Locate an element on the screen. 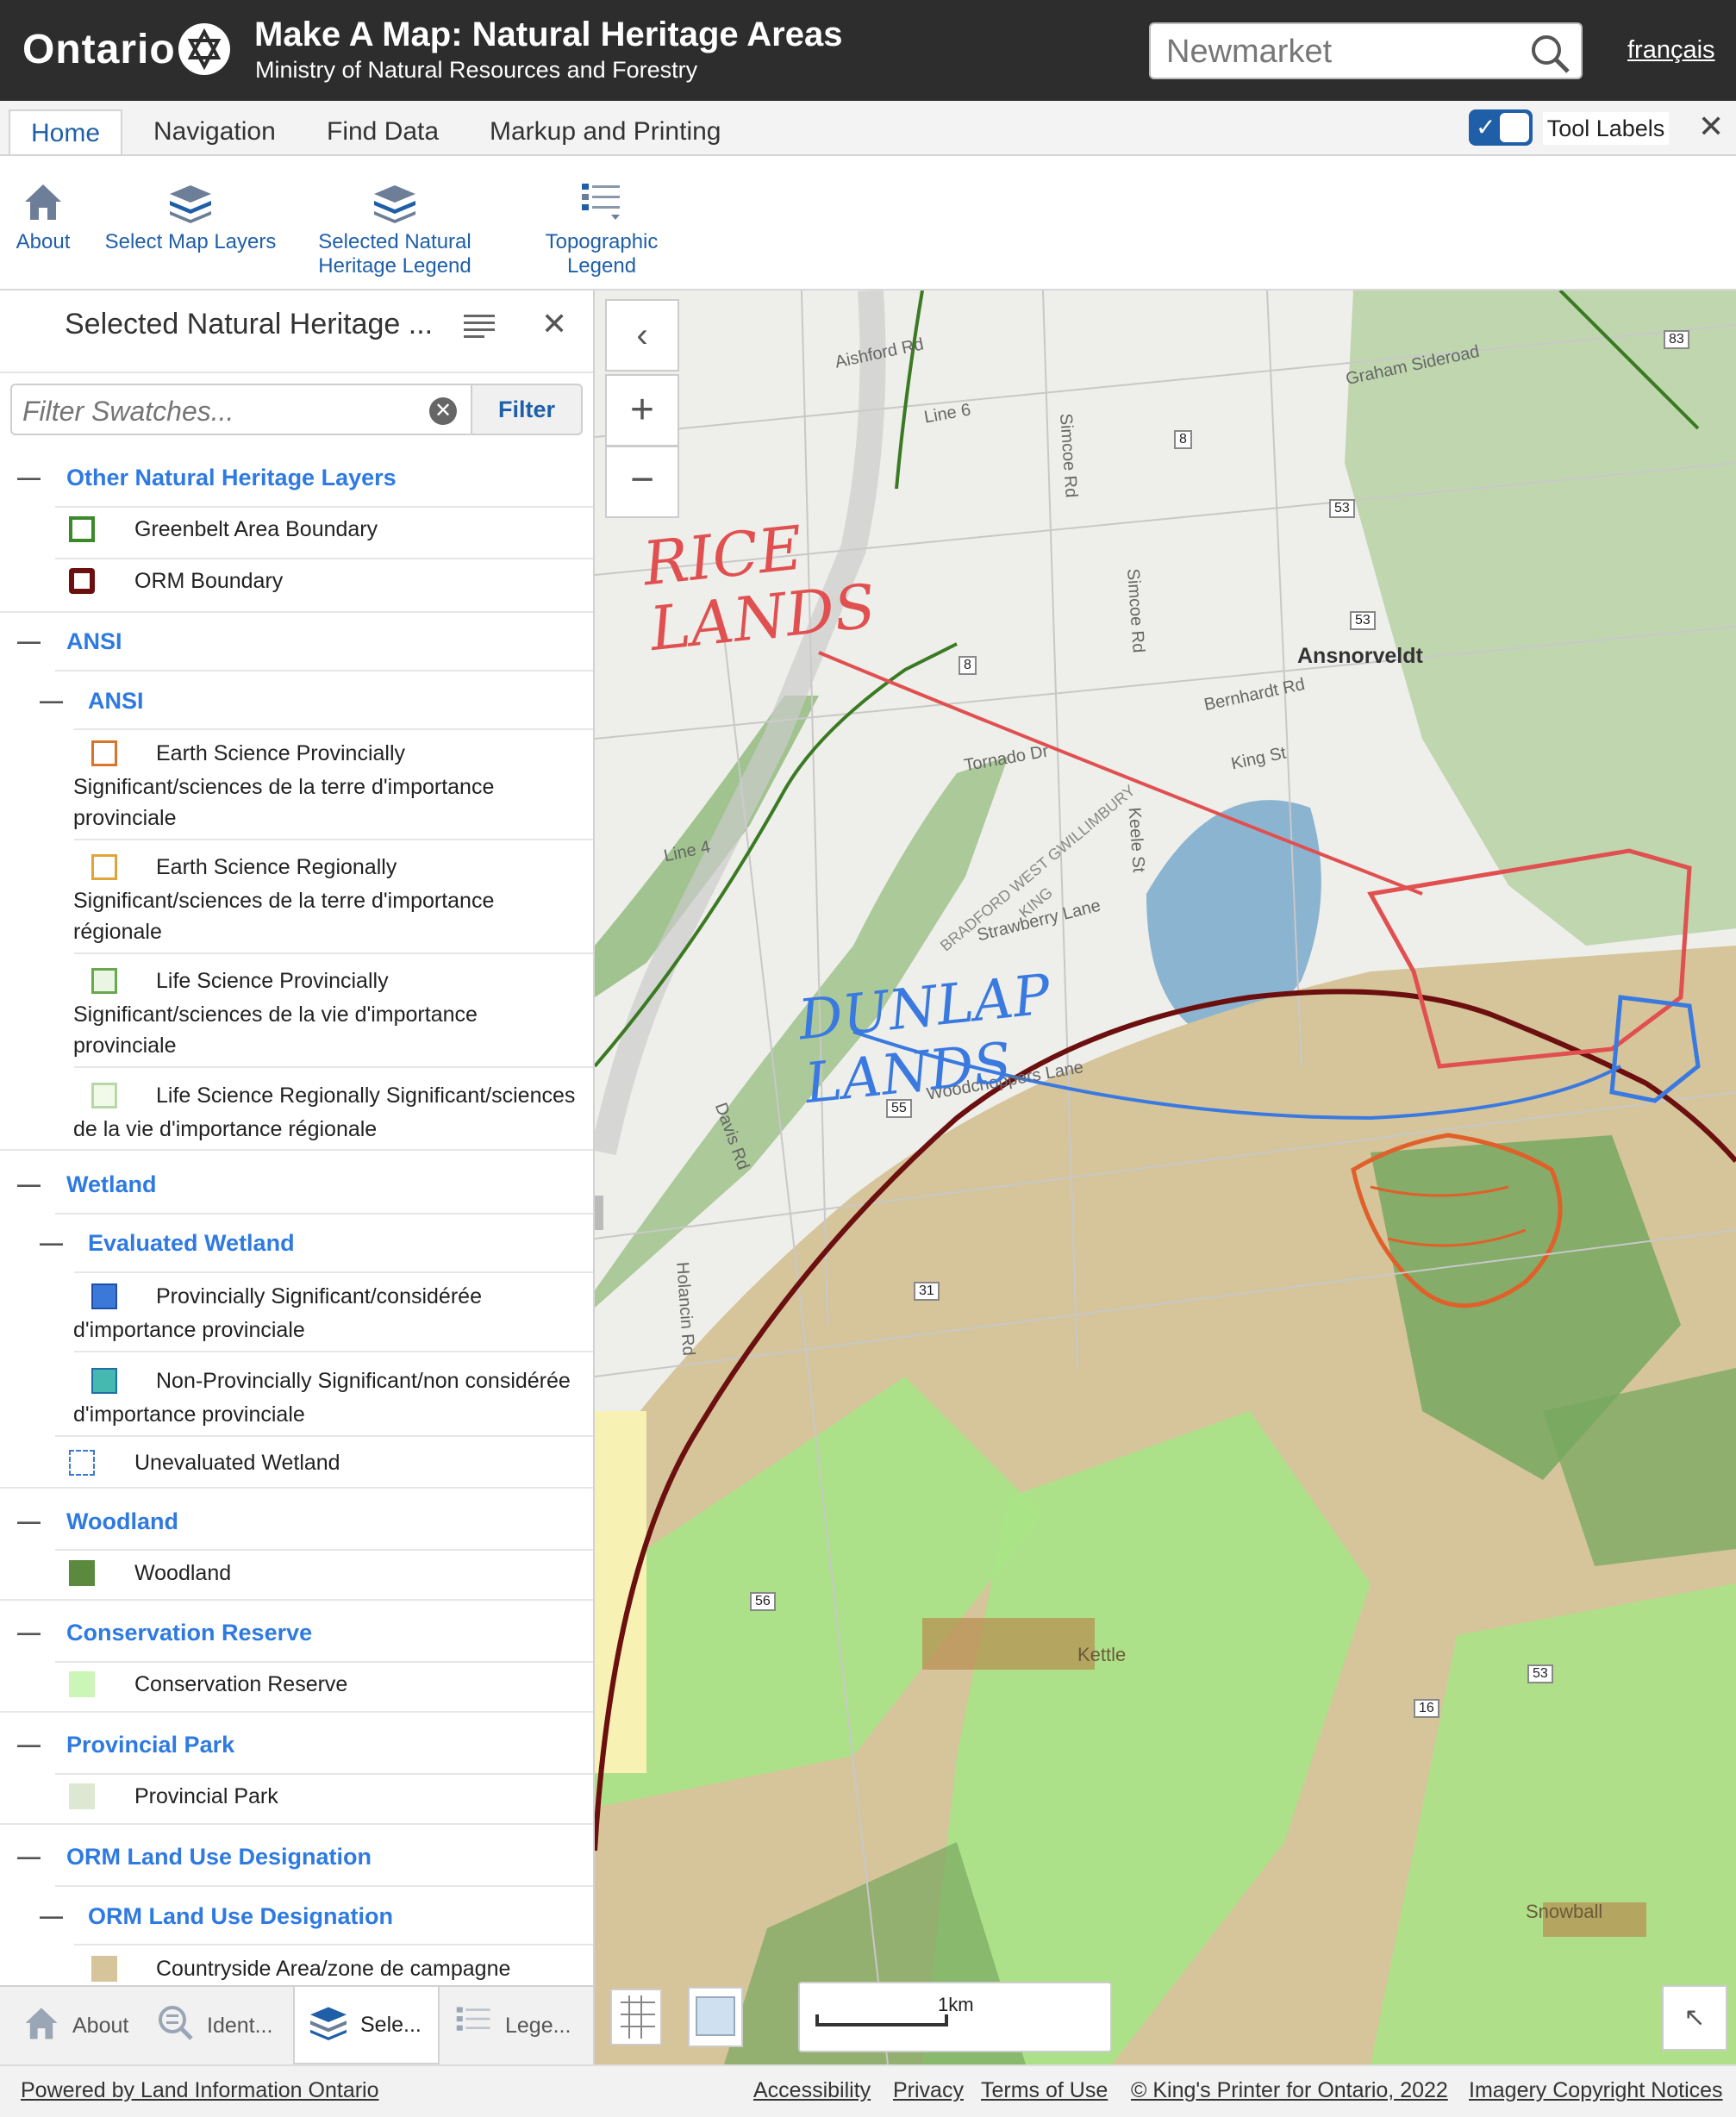 The width and height of the screenshot is (1736, 2117). legend-item-greenbelt: Greenbelt Area Boundary is located at coordinates (256, 529).